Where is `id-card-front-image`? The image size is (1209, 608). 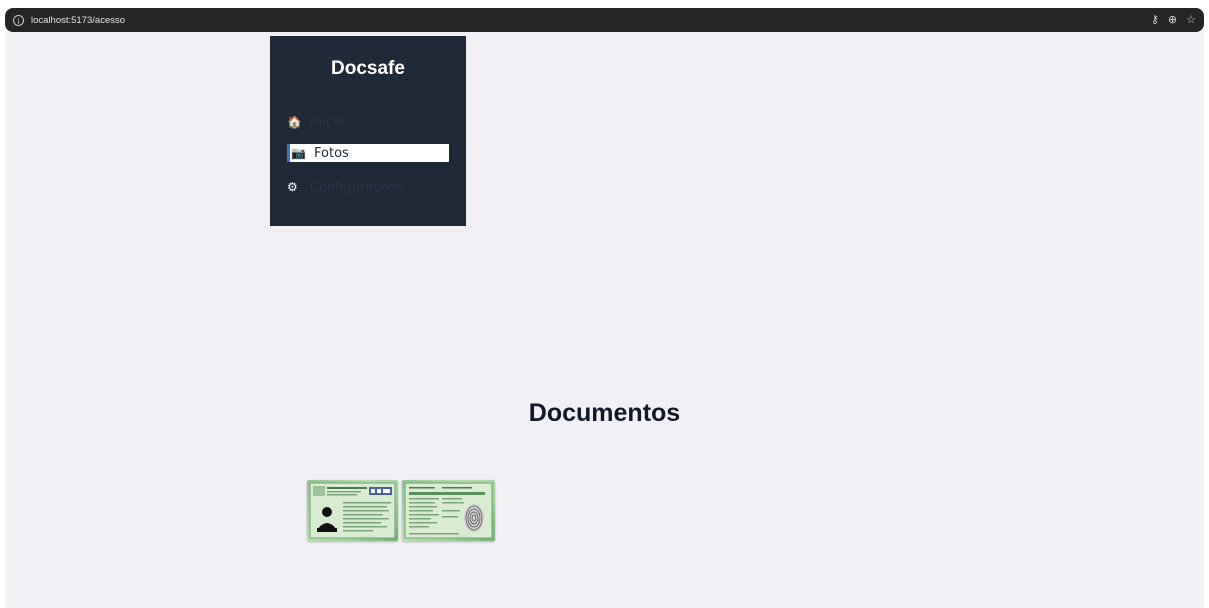
id-card-front-image is located at coordinates (352, 510).